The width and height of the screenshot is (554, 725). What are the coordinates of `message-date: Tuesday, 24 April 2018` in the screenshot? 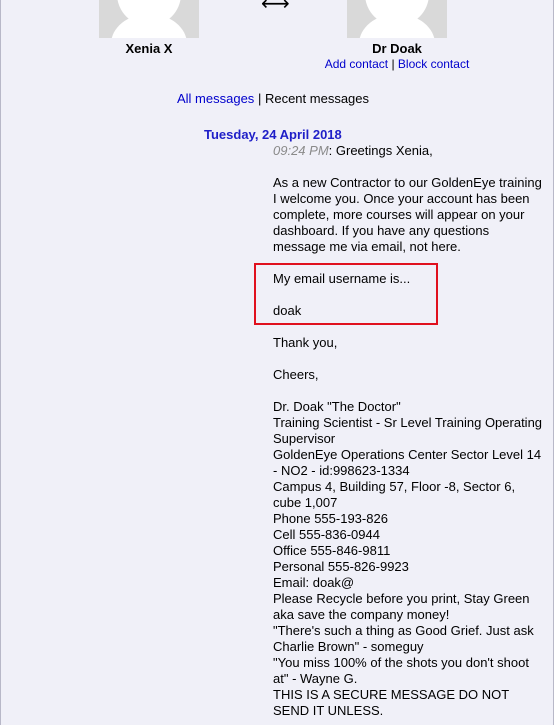 It's located at (273, 134).